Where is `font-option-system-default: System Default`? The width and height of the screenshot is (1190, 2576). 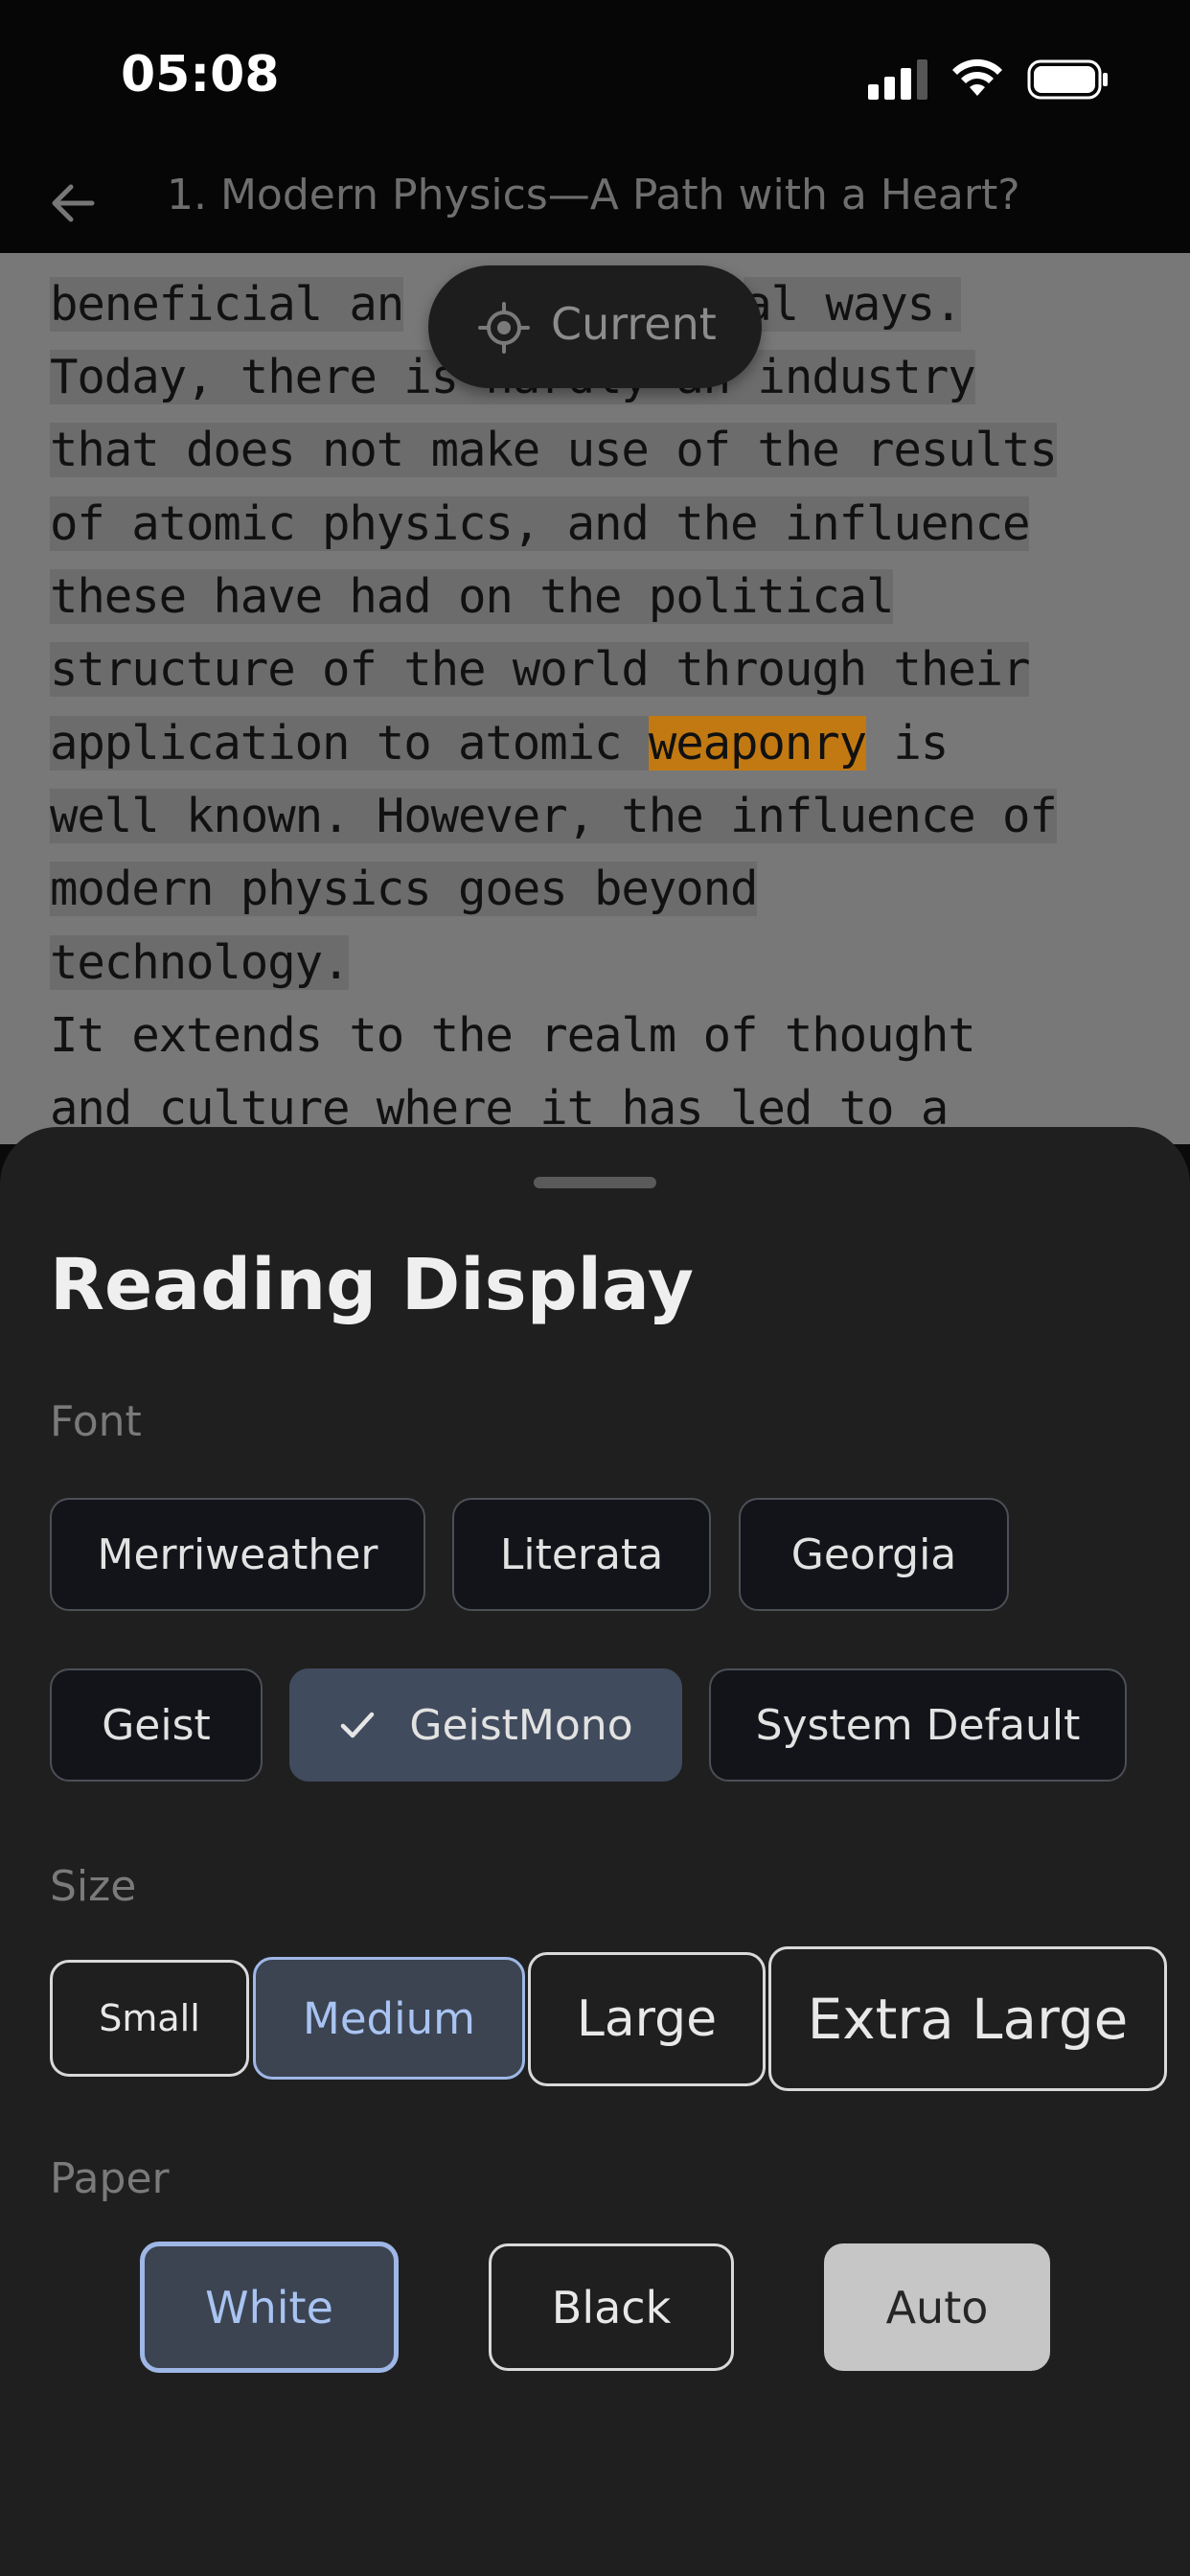
font-option-system-default: System Default is located at coordinates (918, 1725).